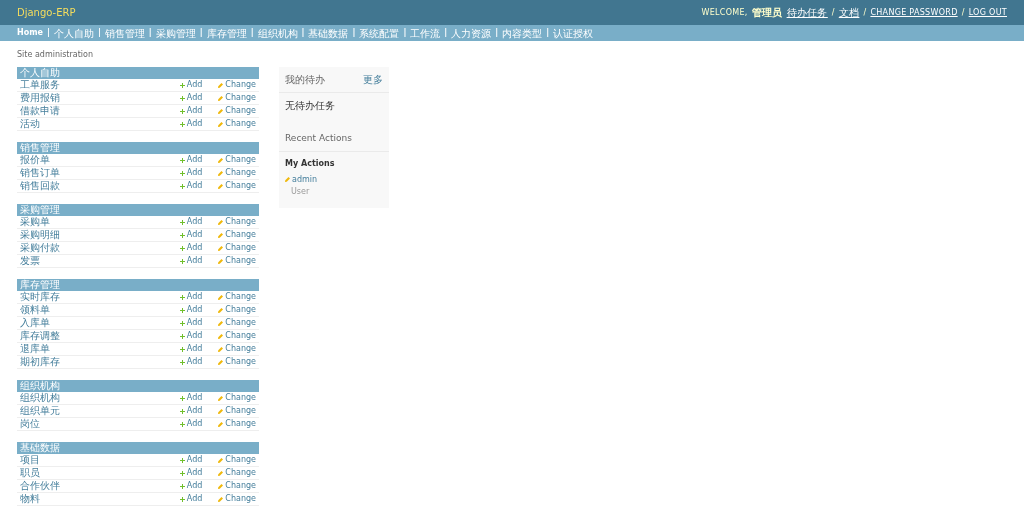 Image resolution: width=1024 pixels, height=528 pixels. I want to click on model-link: 岗位, so click(30, 424).